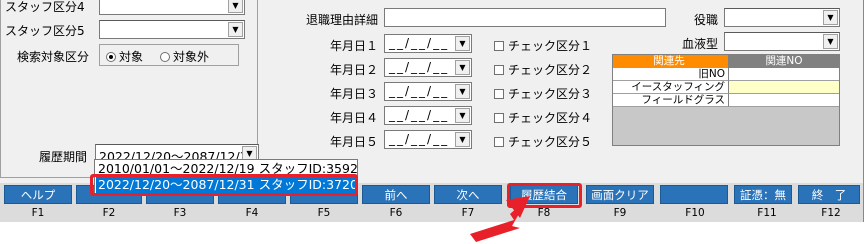 The height and width of the screenshot is (244, 864). Describe the element at coordinates (354, 94) in the screenshot. I see `date3-label: 年月日３` at that location.